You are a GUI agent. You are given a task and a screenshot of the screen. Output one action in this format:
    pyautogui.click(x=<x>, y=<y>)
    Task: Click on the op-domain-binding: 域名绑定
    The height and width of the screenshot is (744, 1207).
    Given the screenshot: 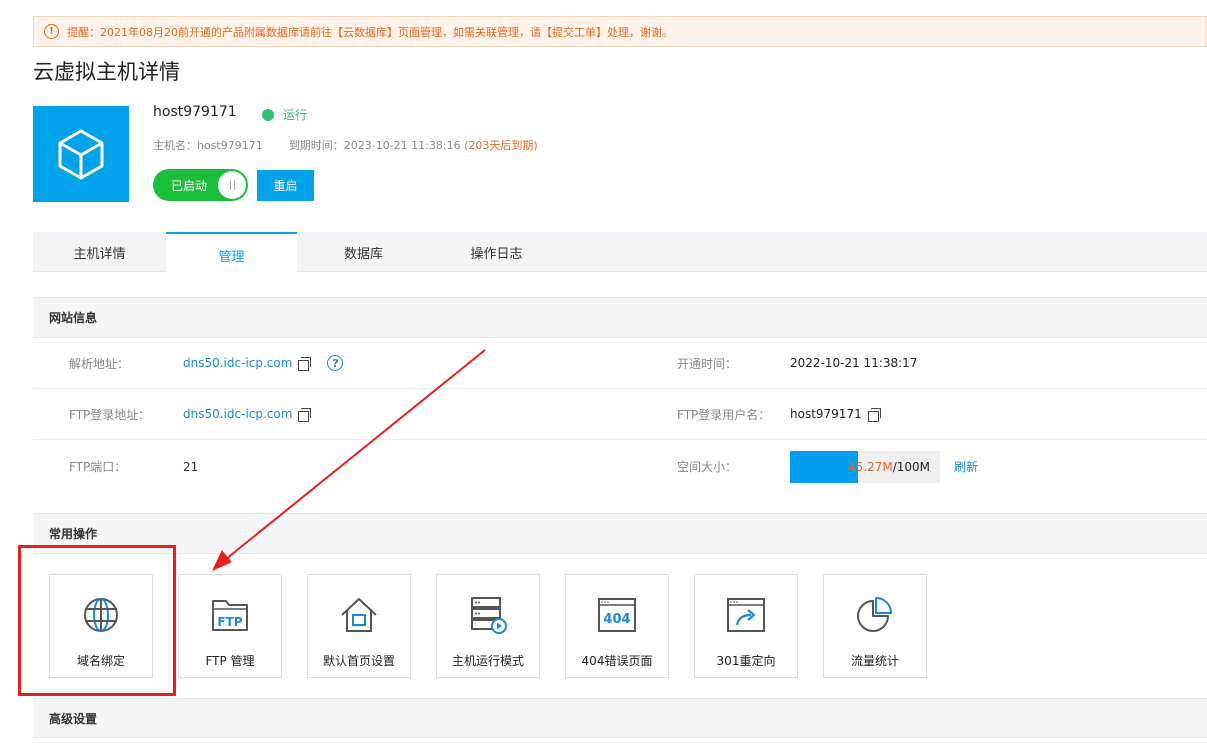 What is the action you would take?
    pyautogui.click(x=101, y=626)
    